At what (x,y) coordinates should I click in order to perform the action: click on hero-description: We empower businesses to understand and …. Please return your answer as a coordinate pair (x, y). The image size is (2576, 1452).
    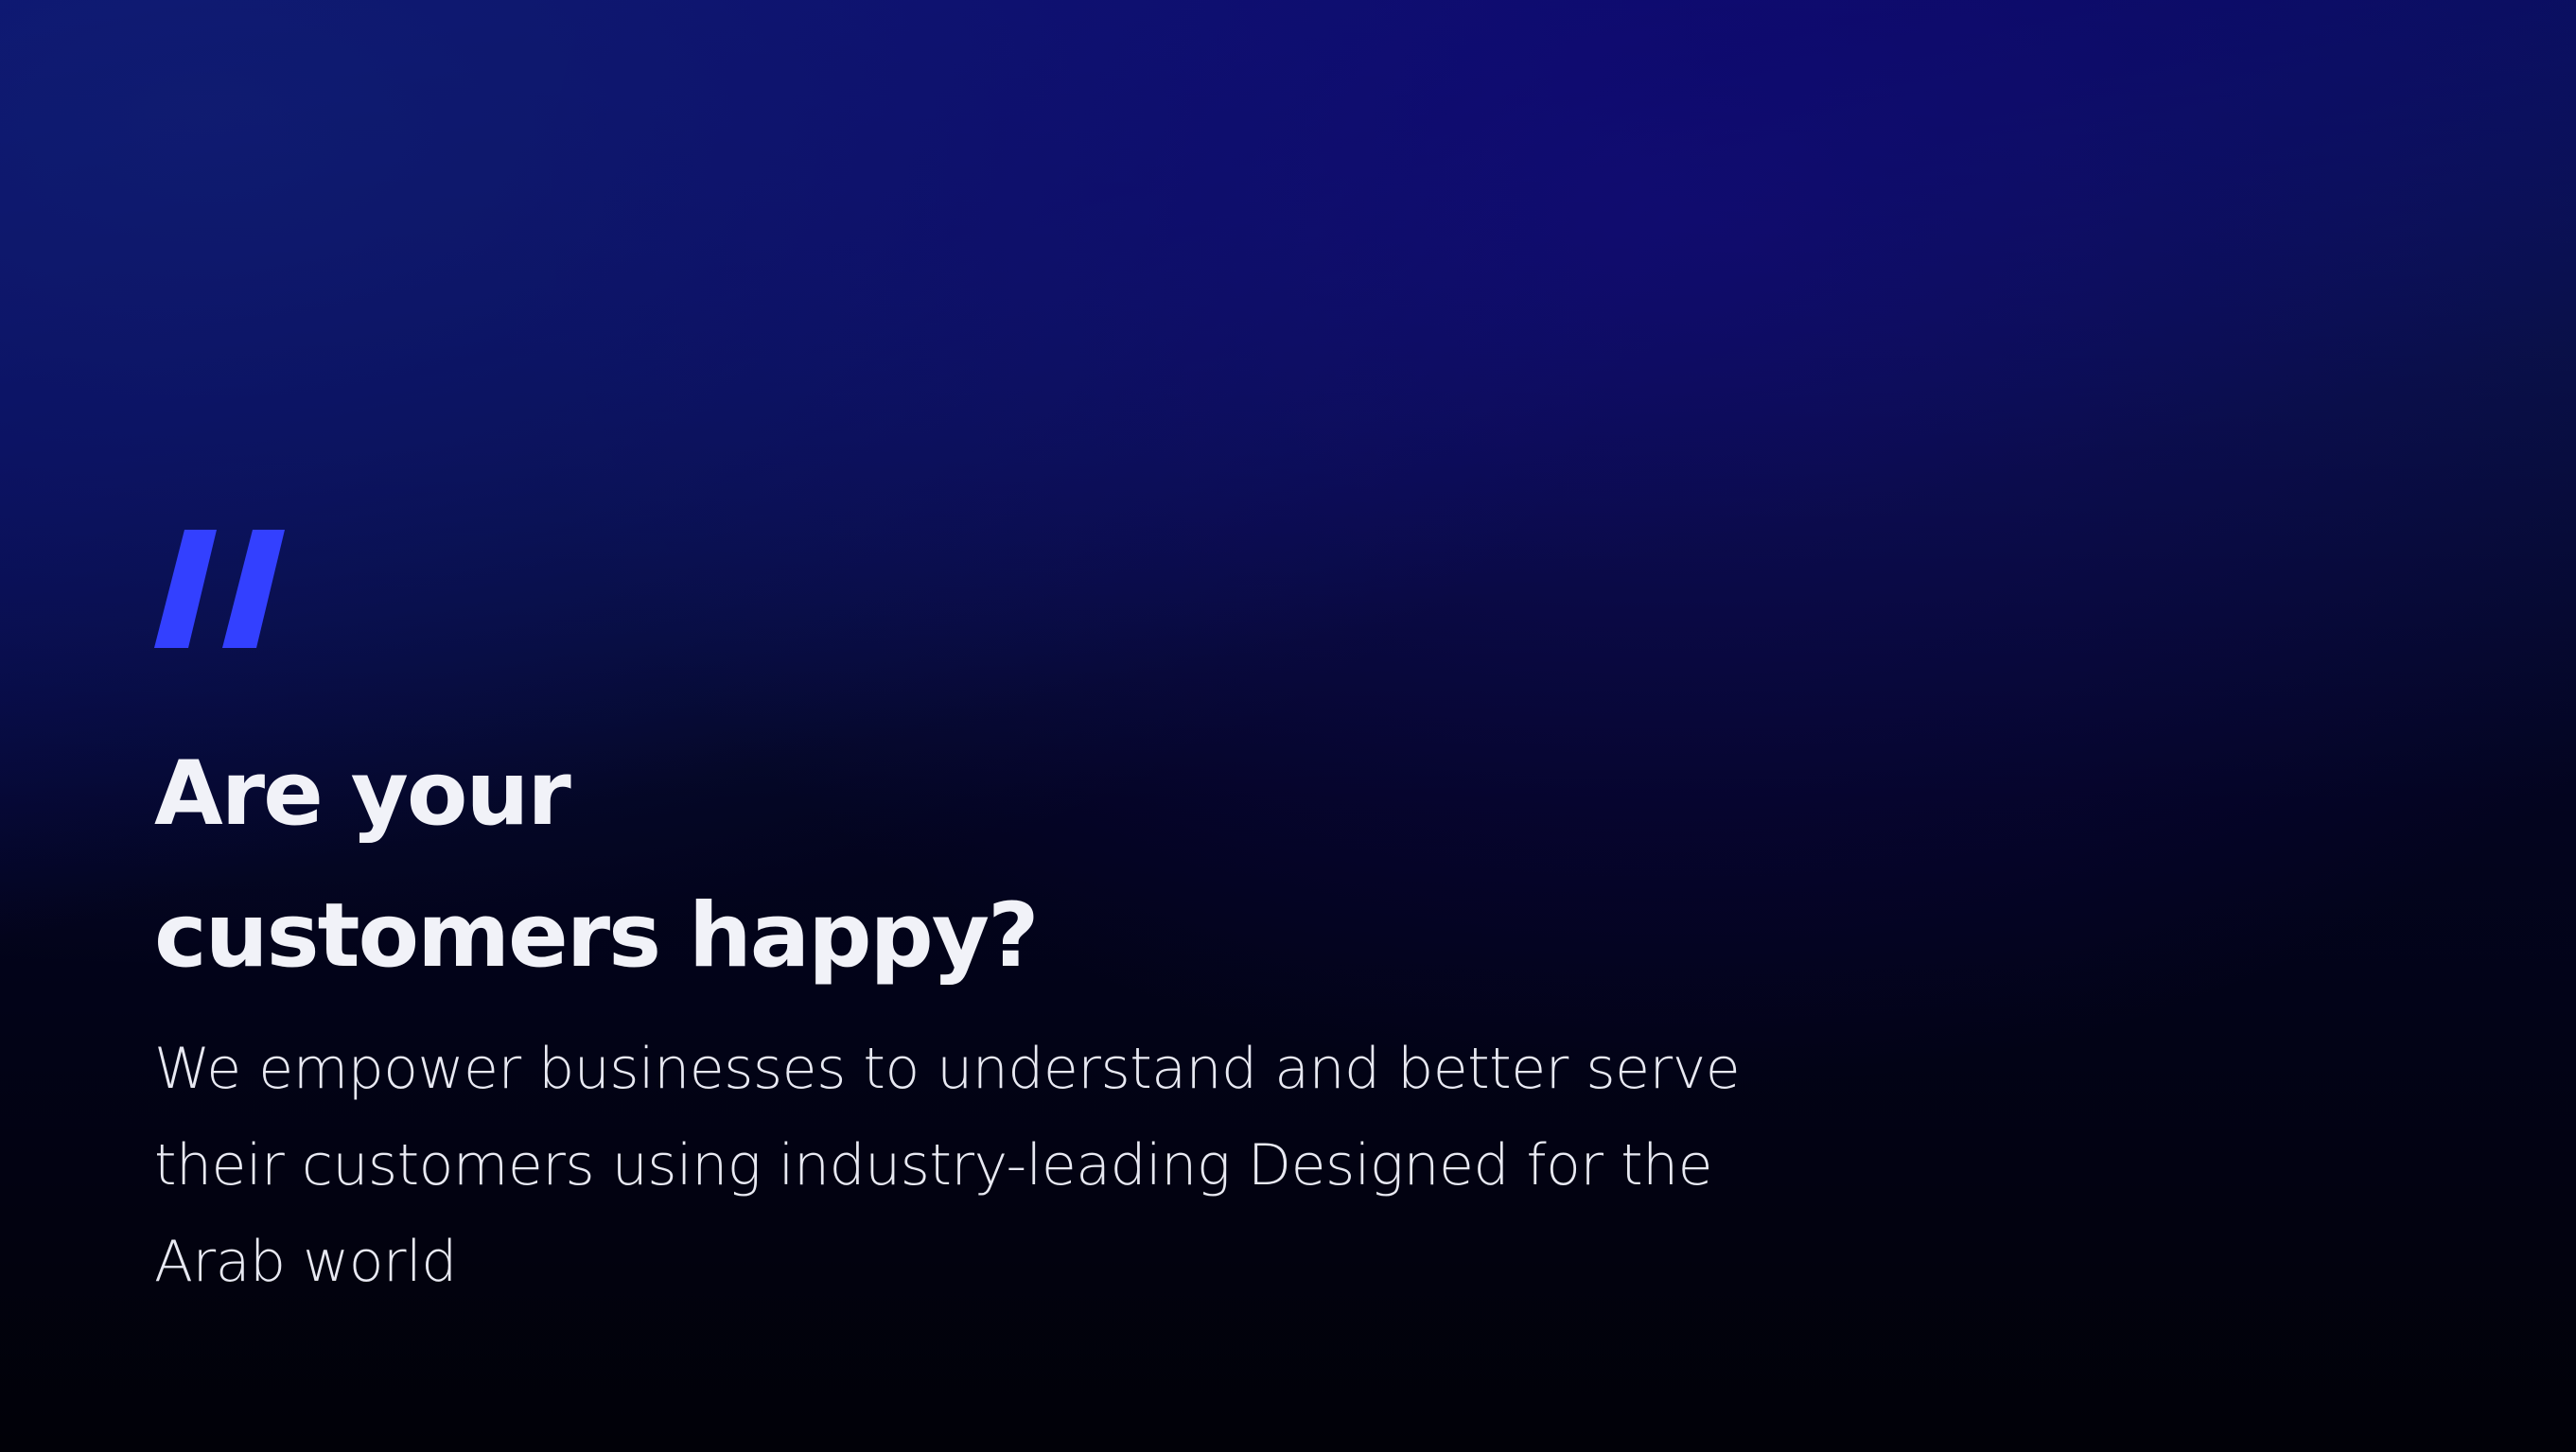
    Looking at the image, I should click on (948, 1165).